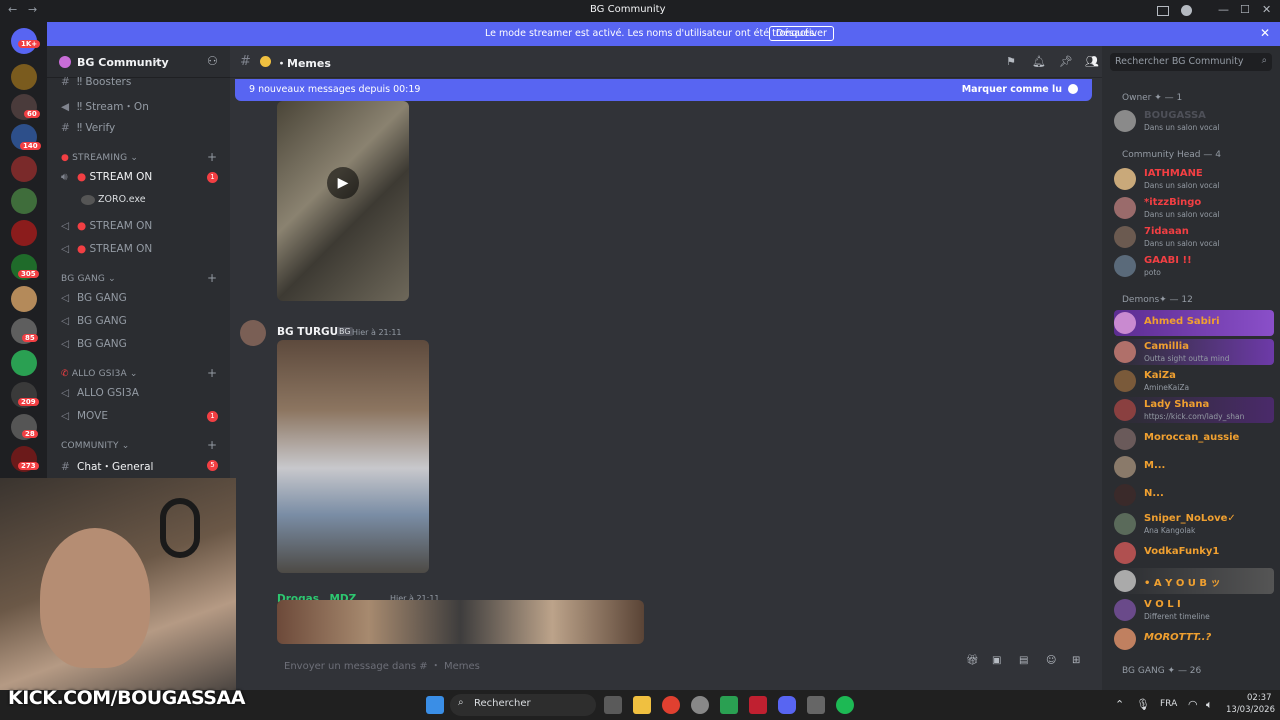 The image size is (1280, 720). I want to click on apps-icon: ⊞, so click(1076, 660).